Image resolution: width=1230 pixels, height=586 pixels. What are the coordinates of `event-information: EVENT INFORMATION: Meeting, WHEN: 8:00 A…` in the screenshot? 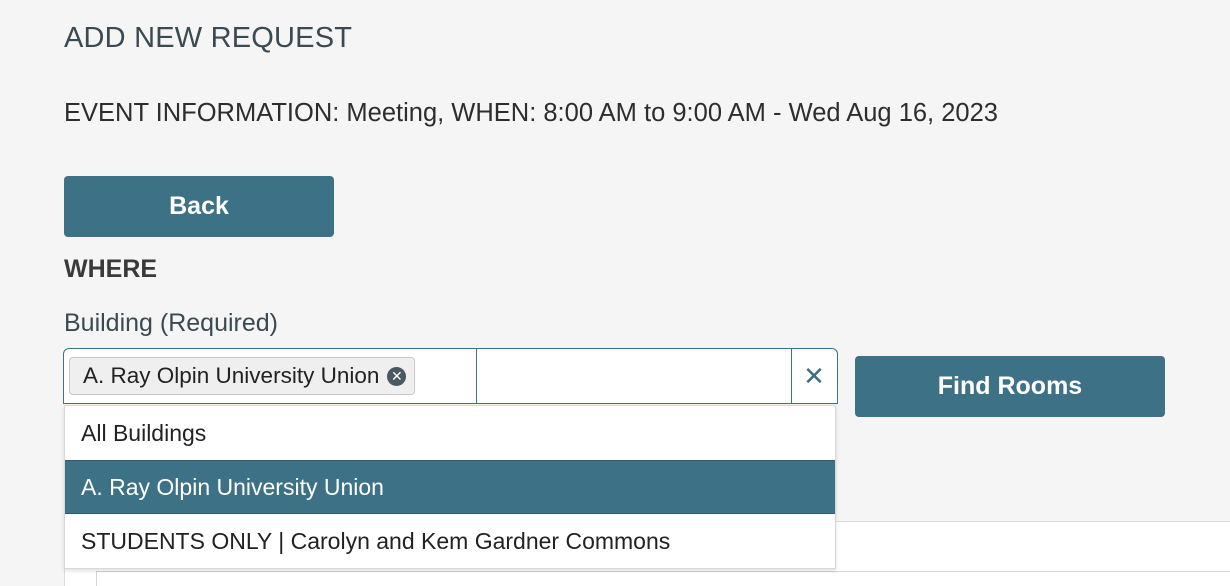 It's located at (531, 113).